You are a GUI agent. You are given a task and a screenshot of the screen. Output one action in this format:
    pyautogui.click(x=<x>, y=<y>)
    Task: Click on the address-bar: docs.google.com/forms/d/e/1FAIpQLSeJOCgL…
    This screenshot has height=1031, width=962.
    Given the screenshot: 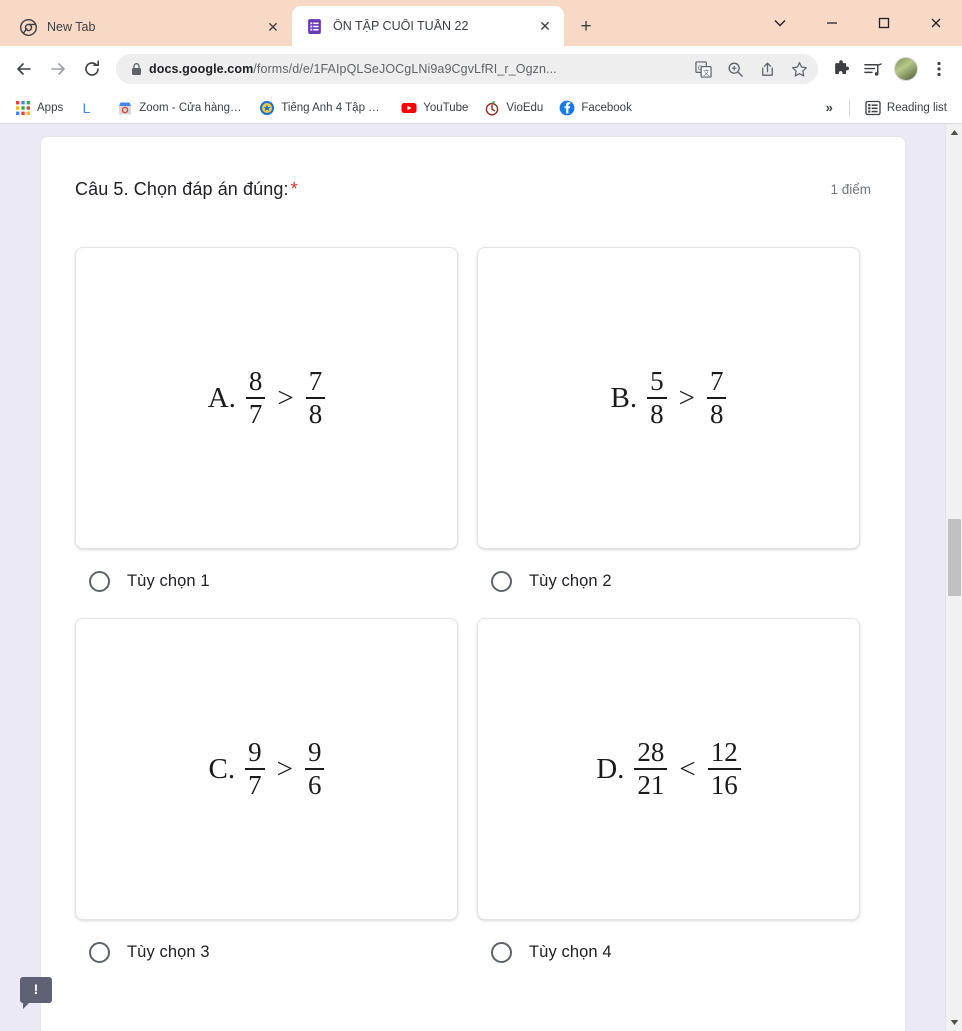 What is the action you would take?
    pyautogui.click(x=467, y=69)
    